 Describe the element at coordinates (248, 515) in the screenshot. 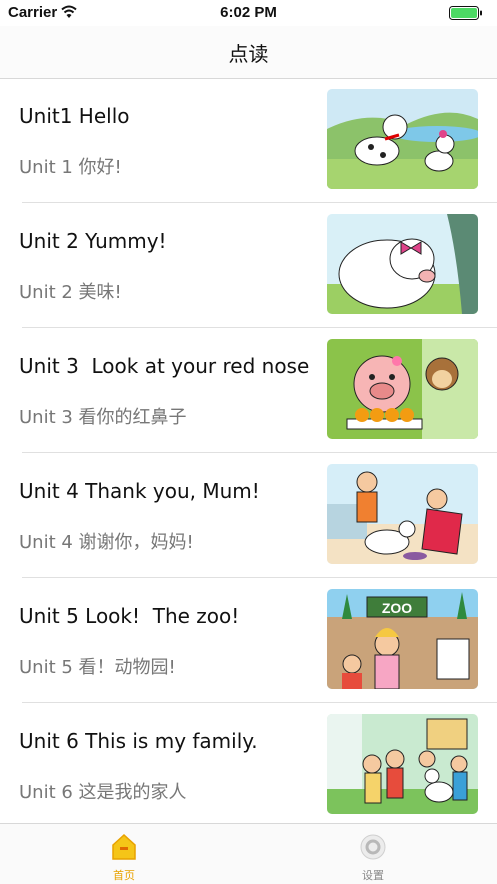

I see `unit-row-4: Unit 4 Thank you, Mum! Unit 4 谢谢你，妈妈!` at that location.